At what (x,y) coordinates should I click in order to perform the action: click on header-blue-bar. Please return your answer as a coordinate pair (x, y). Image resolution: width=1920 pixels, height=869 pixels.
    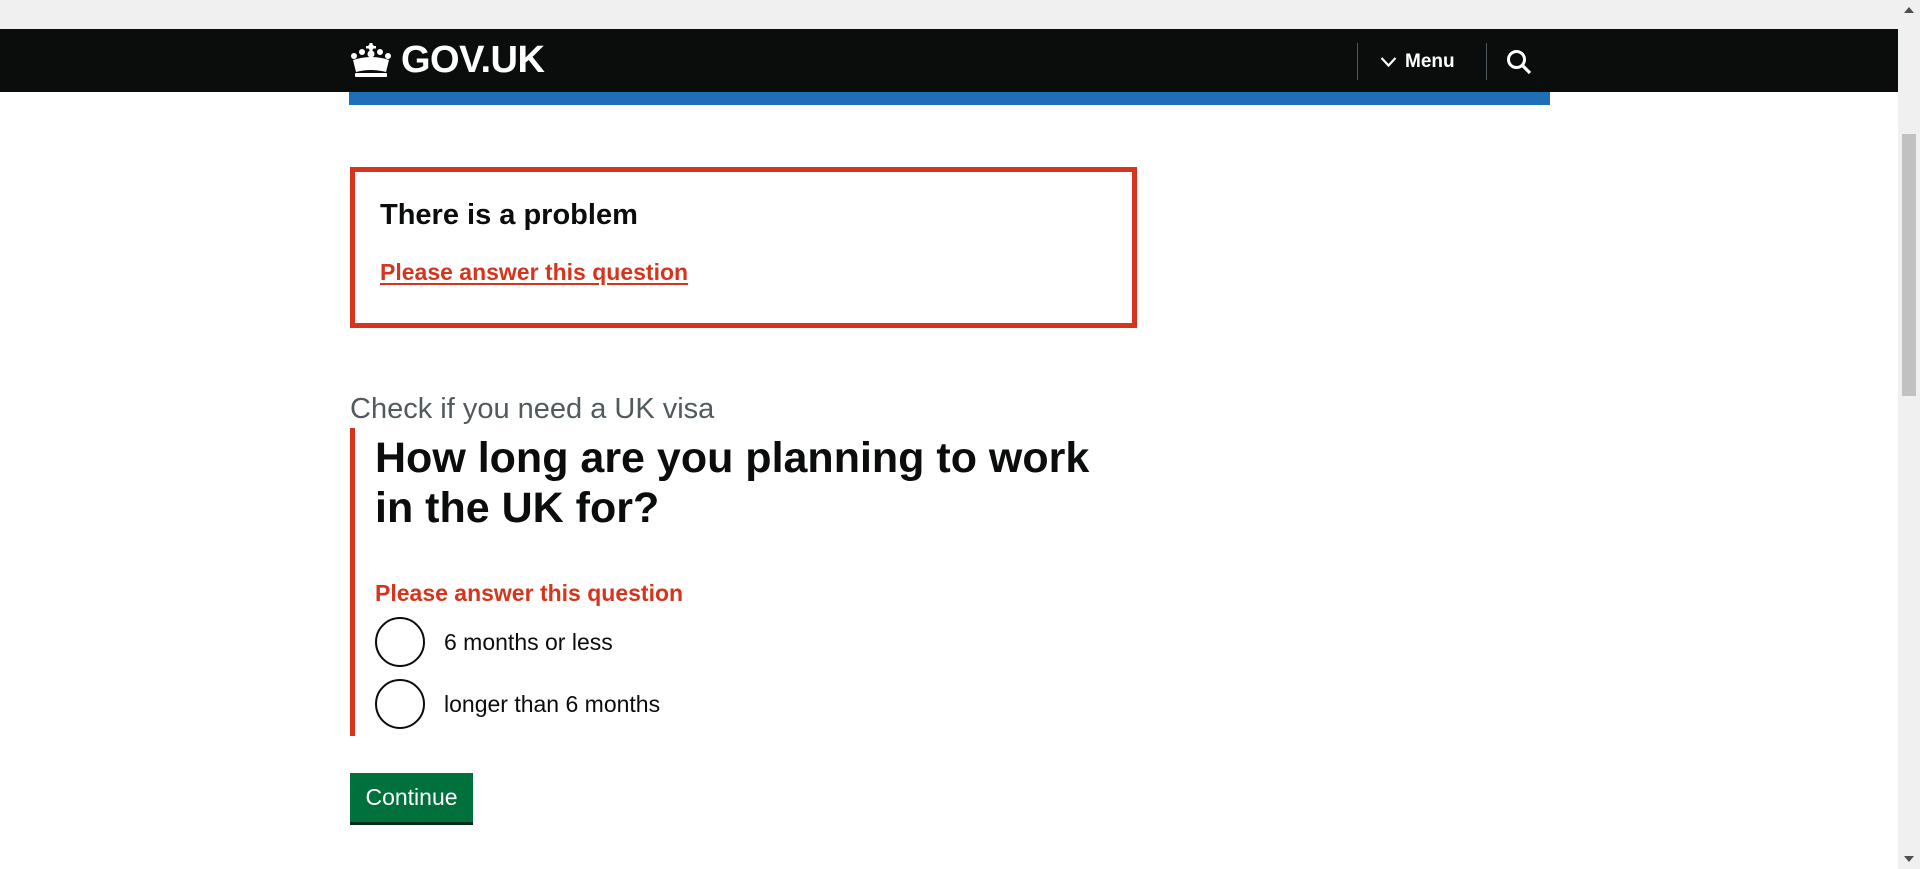
    Looking at the image, I should click on (949, 98).